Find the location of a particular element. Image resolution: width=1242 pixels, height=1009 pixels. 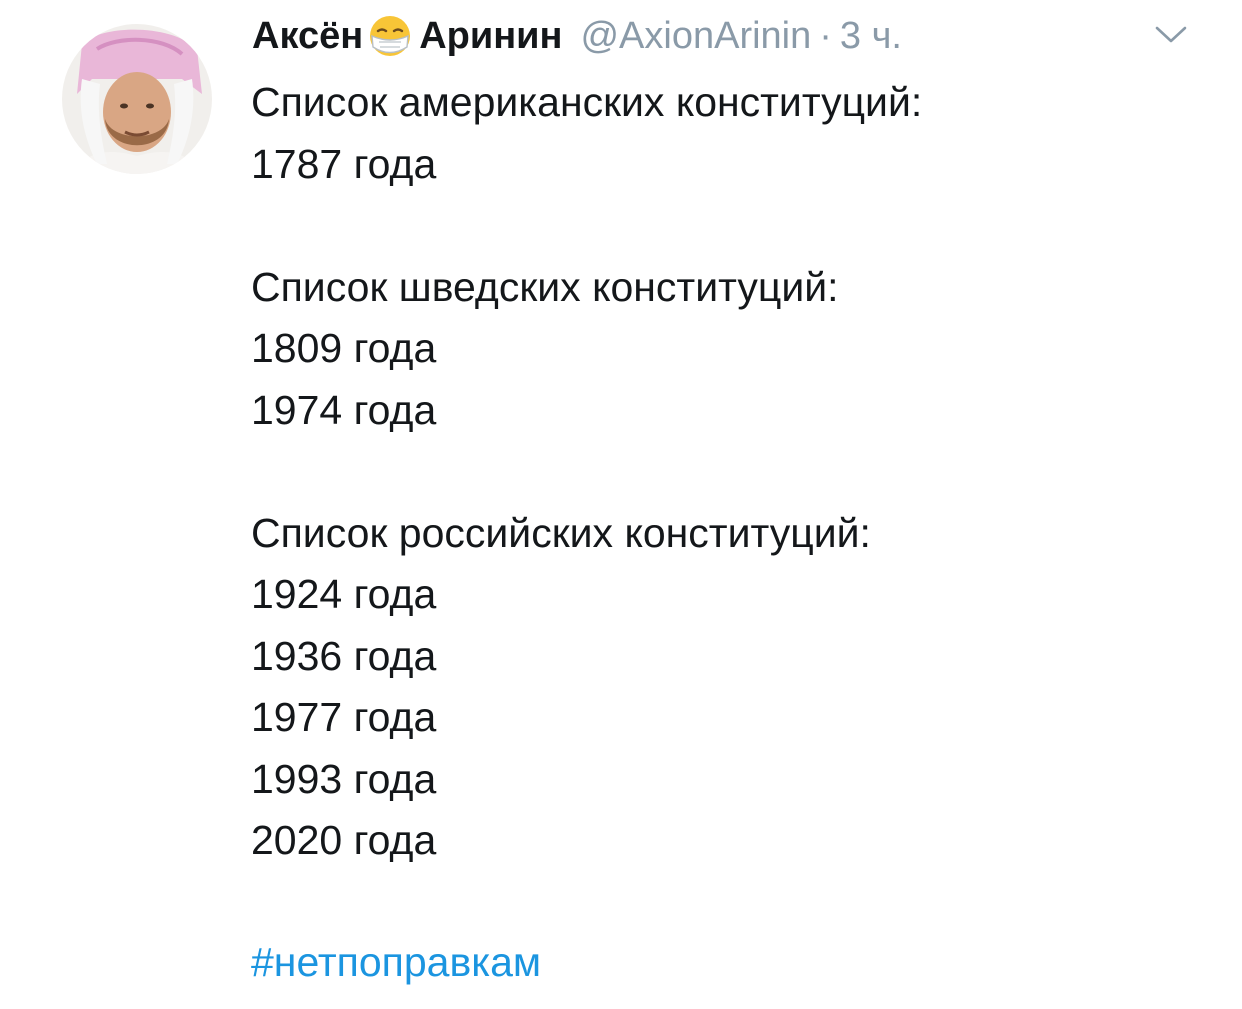

avatar-photo is located at coordinates (137, 99).